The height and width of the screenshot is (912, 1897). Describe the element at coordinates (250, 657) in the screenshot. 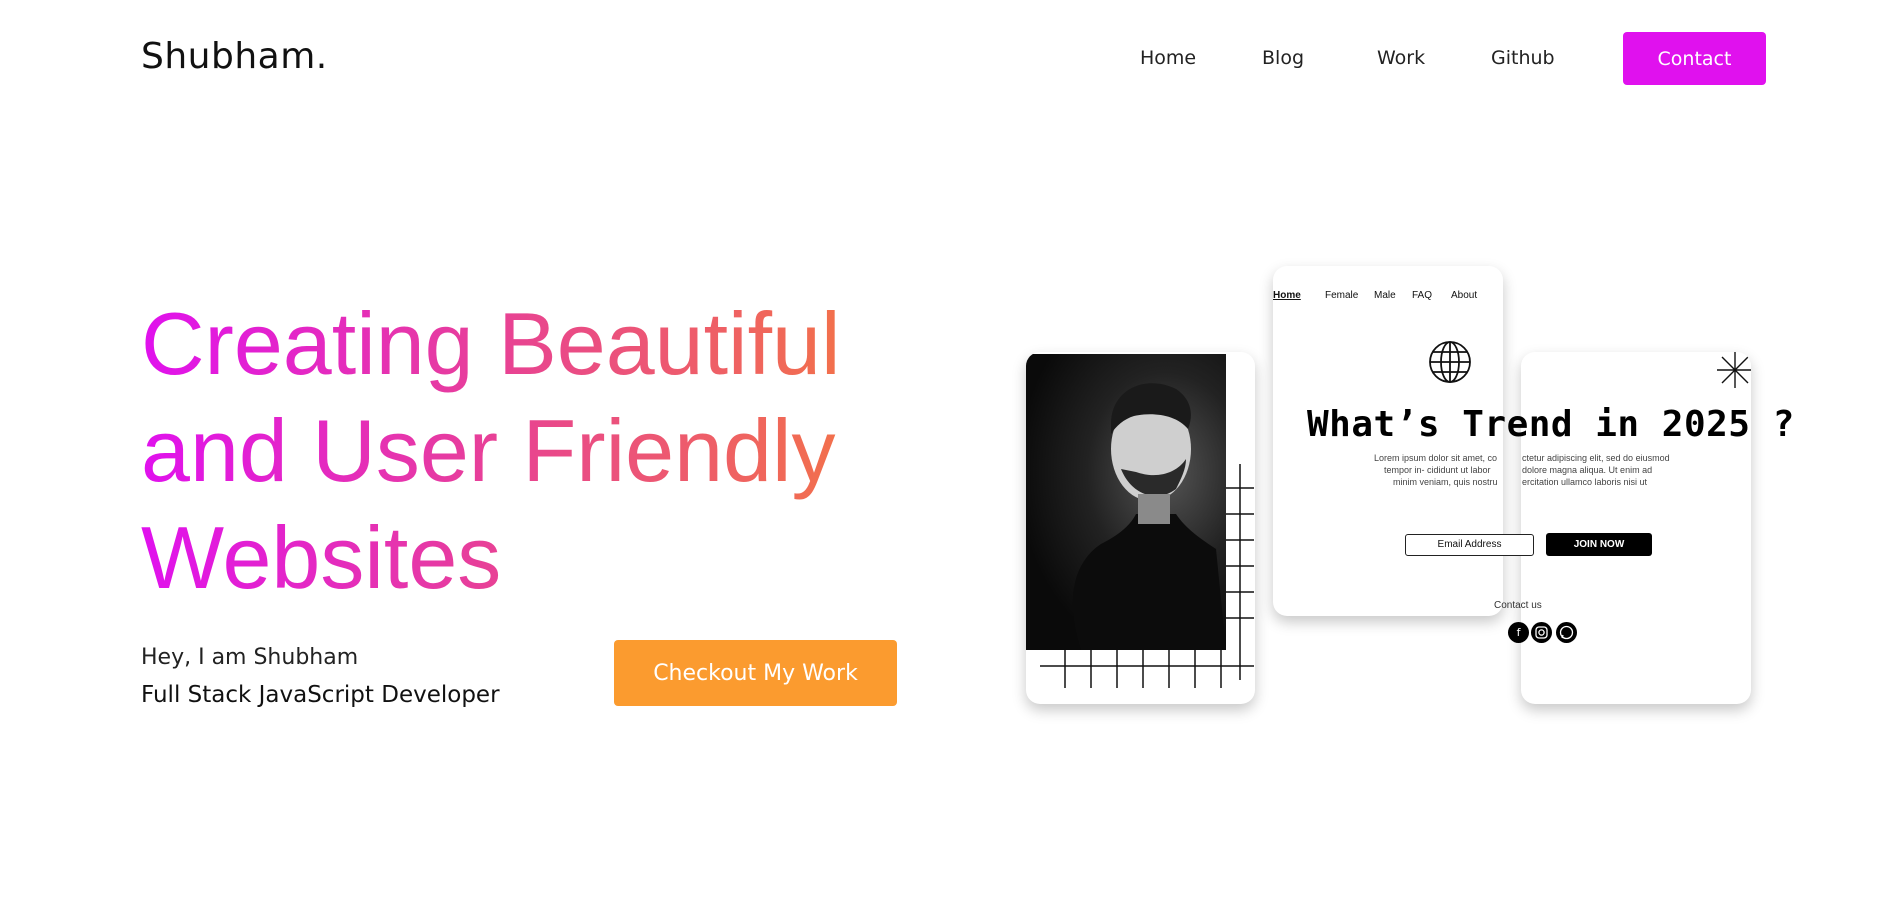

I see `hero-greeting: Hey, I am Shubham` at that location.